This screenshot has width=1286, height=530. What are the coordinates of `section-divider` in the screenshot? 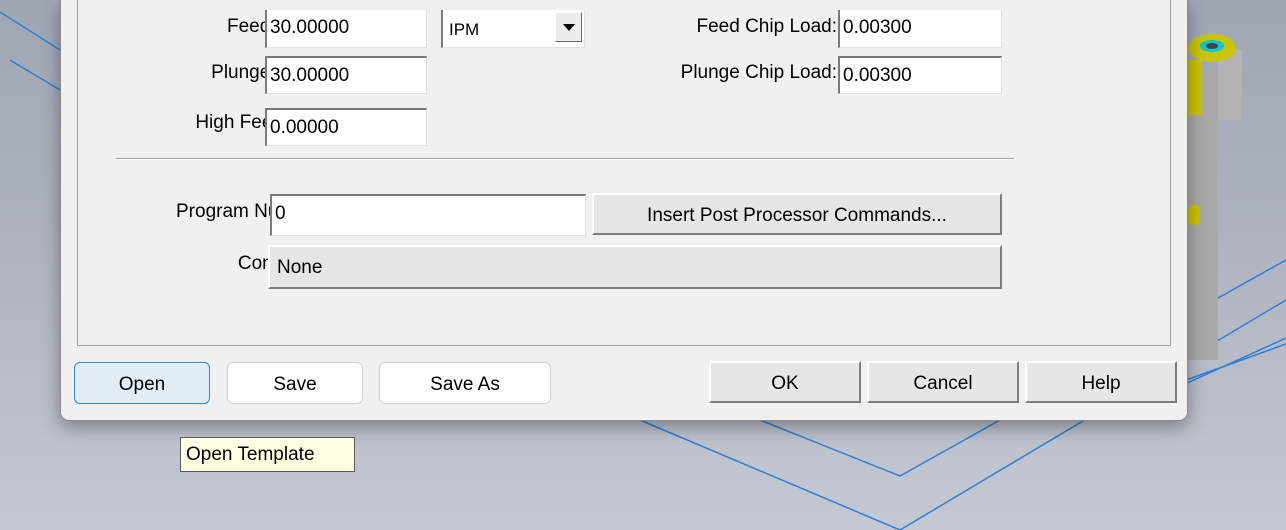 It's located at (565, 159).